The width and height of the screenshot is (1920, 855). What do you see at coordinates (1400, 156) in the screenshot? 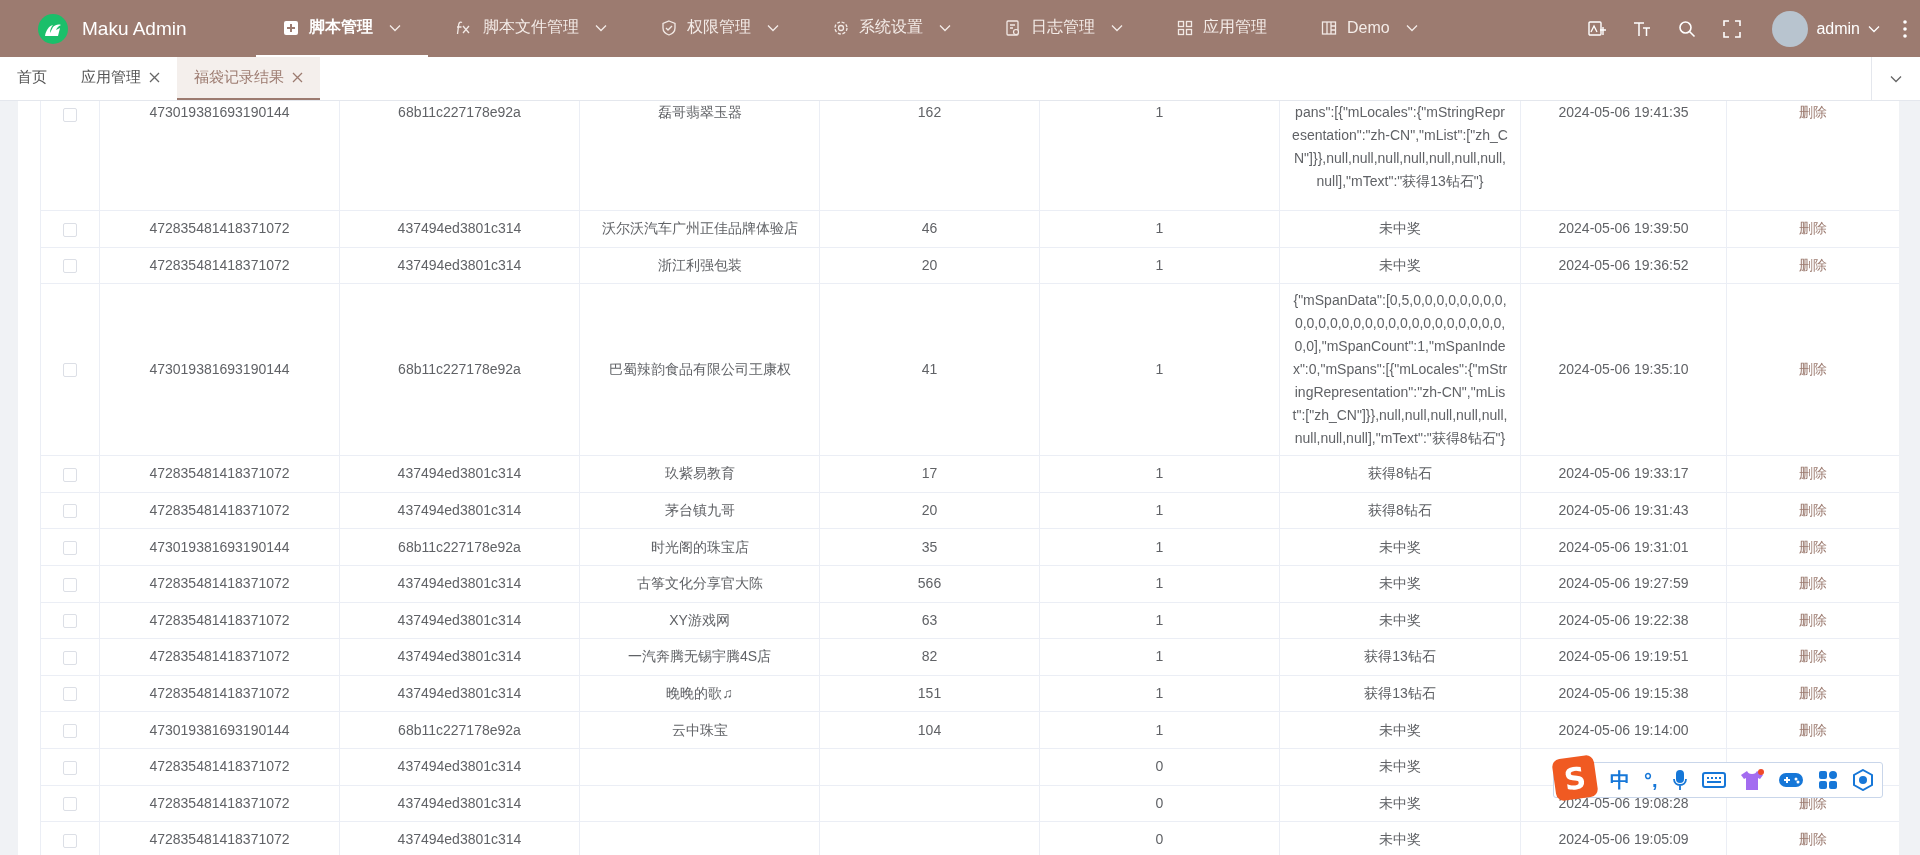
I see `table-cell: pans":[{"mLocales":{"mStringRepresentation":"zh-CN","mList":["zh_CN"]}},null,null,null,null,null,null,null,null],"mText":"获得13钻石"}` at bounding box center [1400, 156].